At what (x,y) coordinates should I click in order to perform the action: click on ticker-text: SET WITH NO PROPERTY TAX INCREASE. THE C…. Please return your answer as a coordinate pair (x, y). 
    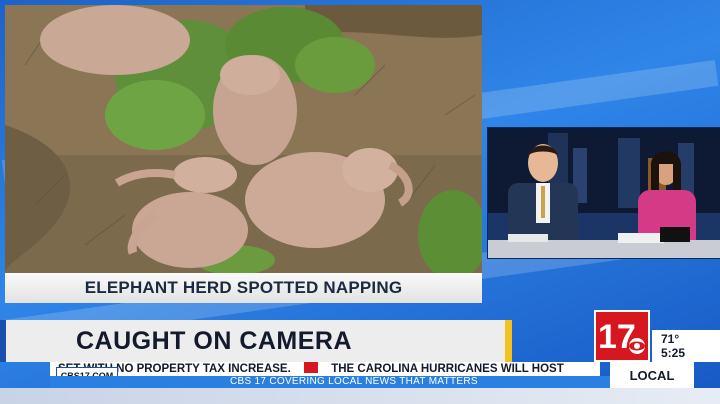
    Looking at the image, I should click on (311, 369).